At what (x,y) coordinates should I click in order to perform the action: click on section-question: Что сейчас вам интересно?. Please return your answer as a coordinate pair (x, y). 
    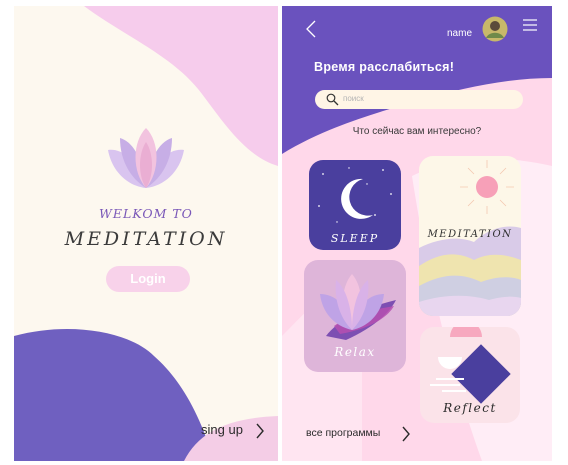
    Looking at the image, I should click on (417, 131).